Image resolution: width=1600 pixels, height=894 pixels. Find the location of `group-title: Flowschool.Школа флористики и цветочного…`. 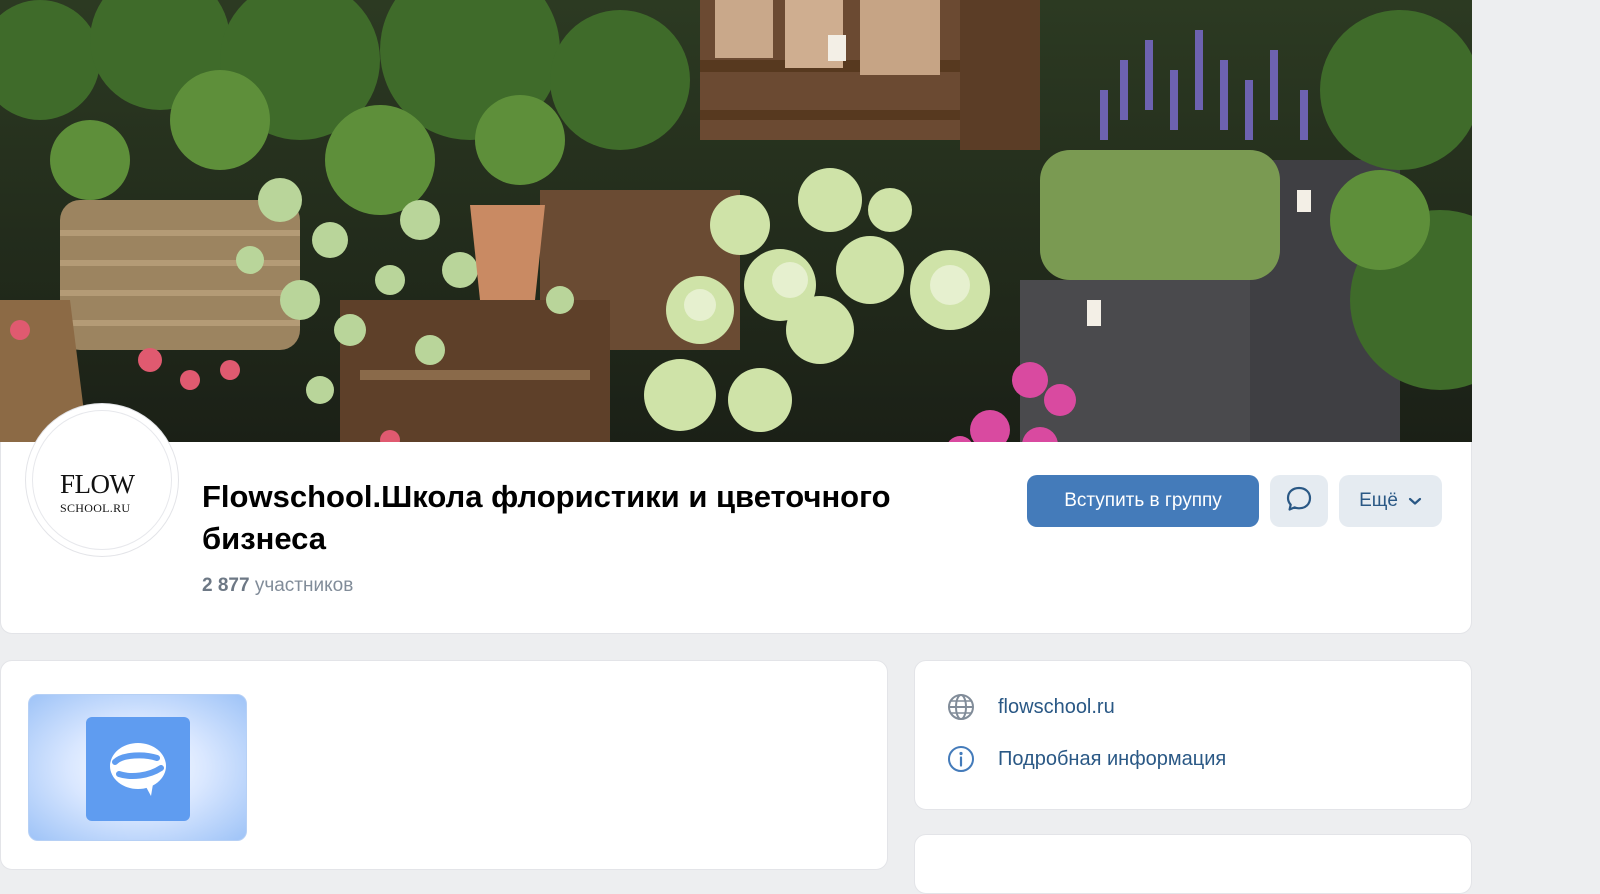

group-title: Flowschool.Школа флористики и цветочного… is located at coordinates (546, 517).